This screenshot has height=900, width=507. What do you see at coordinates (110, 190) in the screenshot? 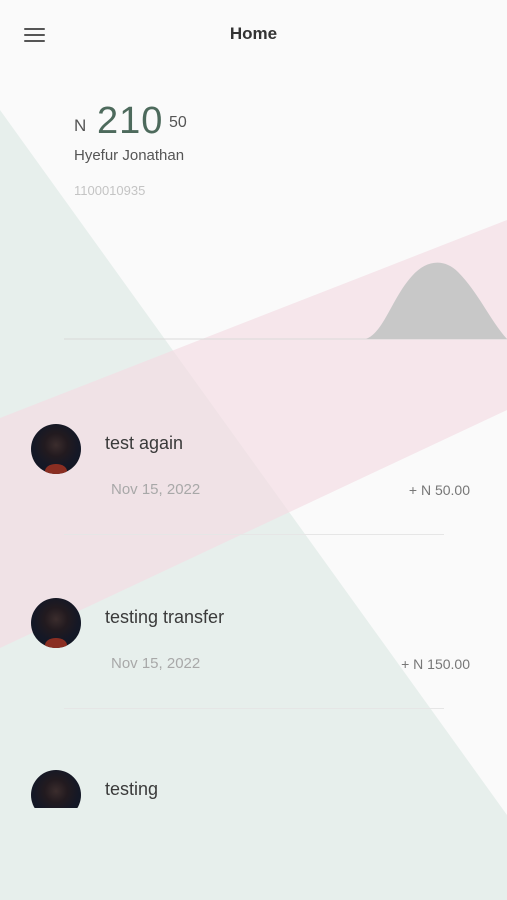
I see `account-number: 1100010935` at bounding box center [110, 190].